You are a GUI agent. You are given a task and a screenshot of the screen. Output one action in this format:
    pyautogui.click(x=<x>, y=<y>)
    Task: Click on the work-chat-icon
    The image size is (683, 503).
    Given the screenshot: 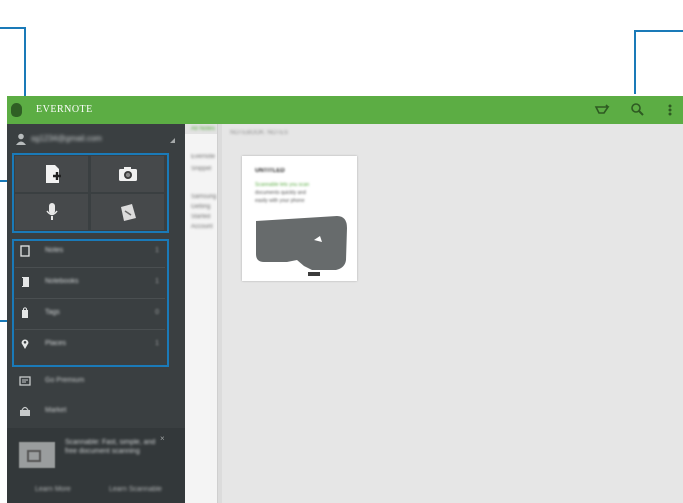 What is the action you would take?
    pyautogui.click(x=602, y=110)
    